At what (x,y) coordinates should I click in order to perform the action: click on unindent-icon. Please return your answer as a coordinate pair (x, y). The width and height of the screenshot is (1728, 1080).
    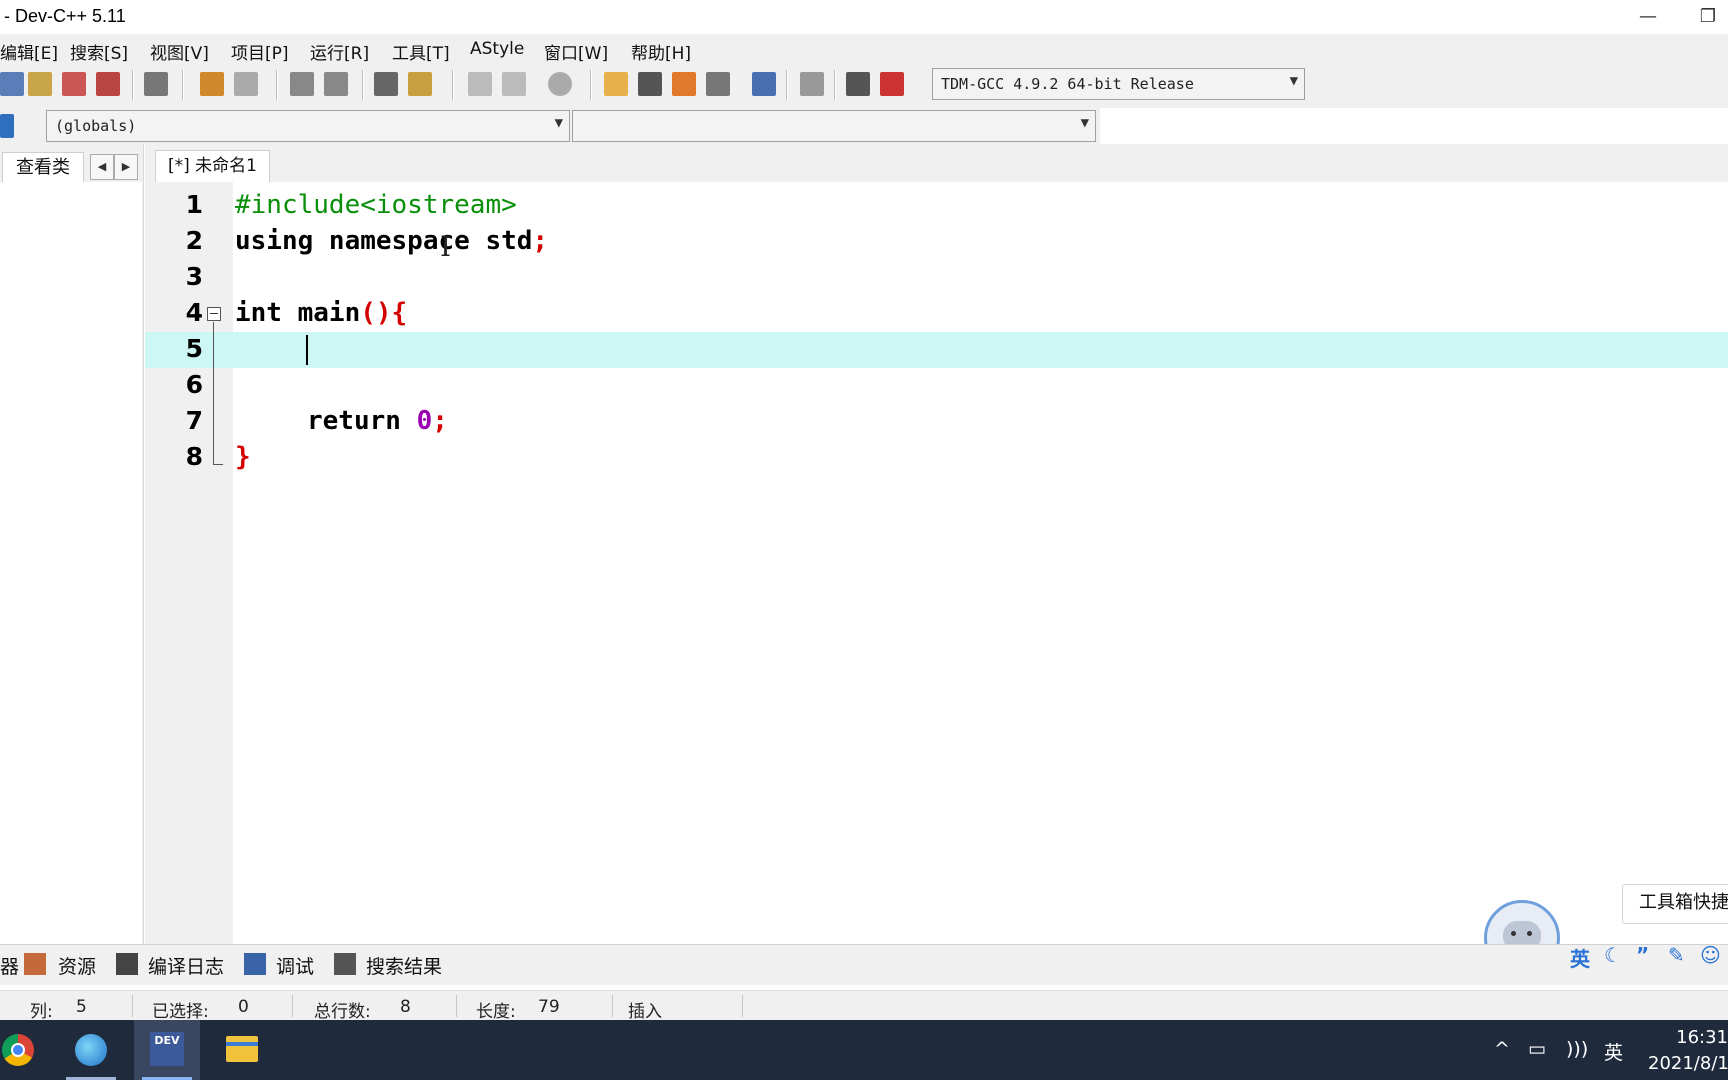
    Looking at the image, I should click on (420, 84).